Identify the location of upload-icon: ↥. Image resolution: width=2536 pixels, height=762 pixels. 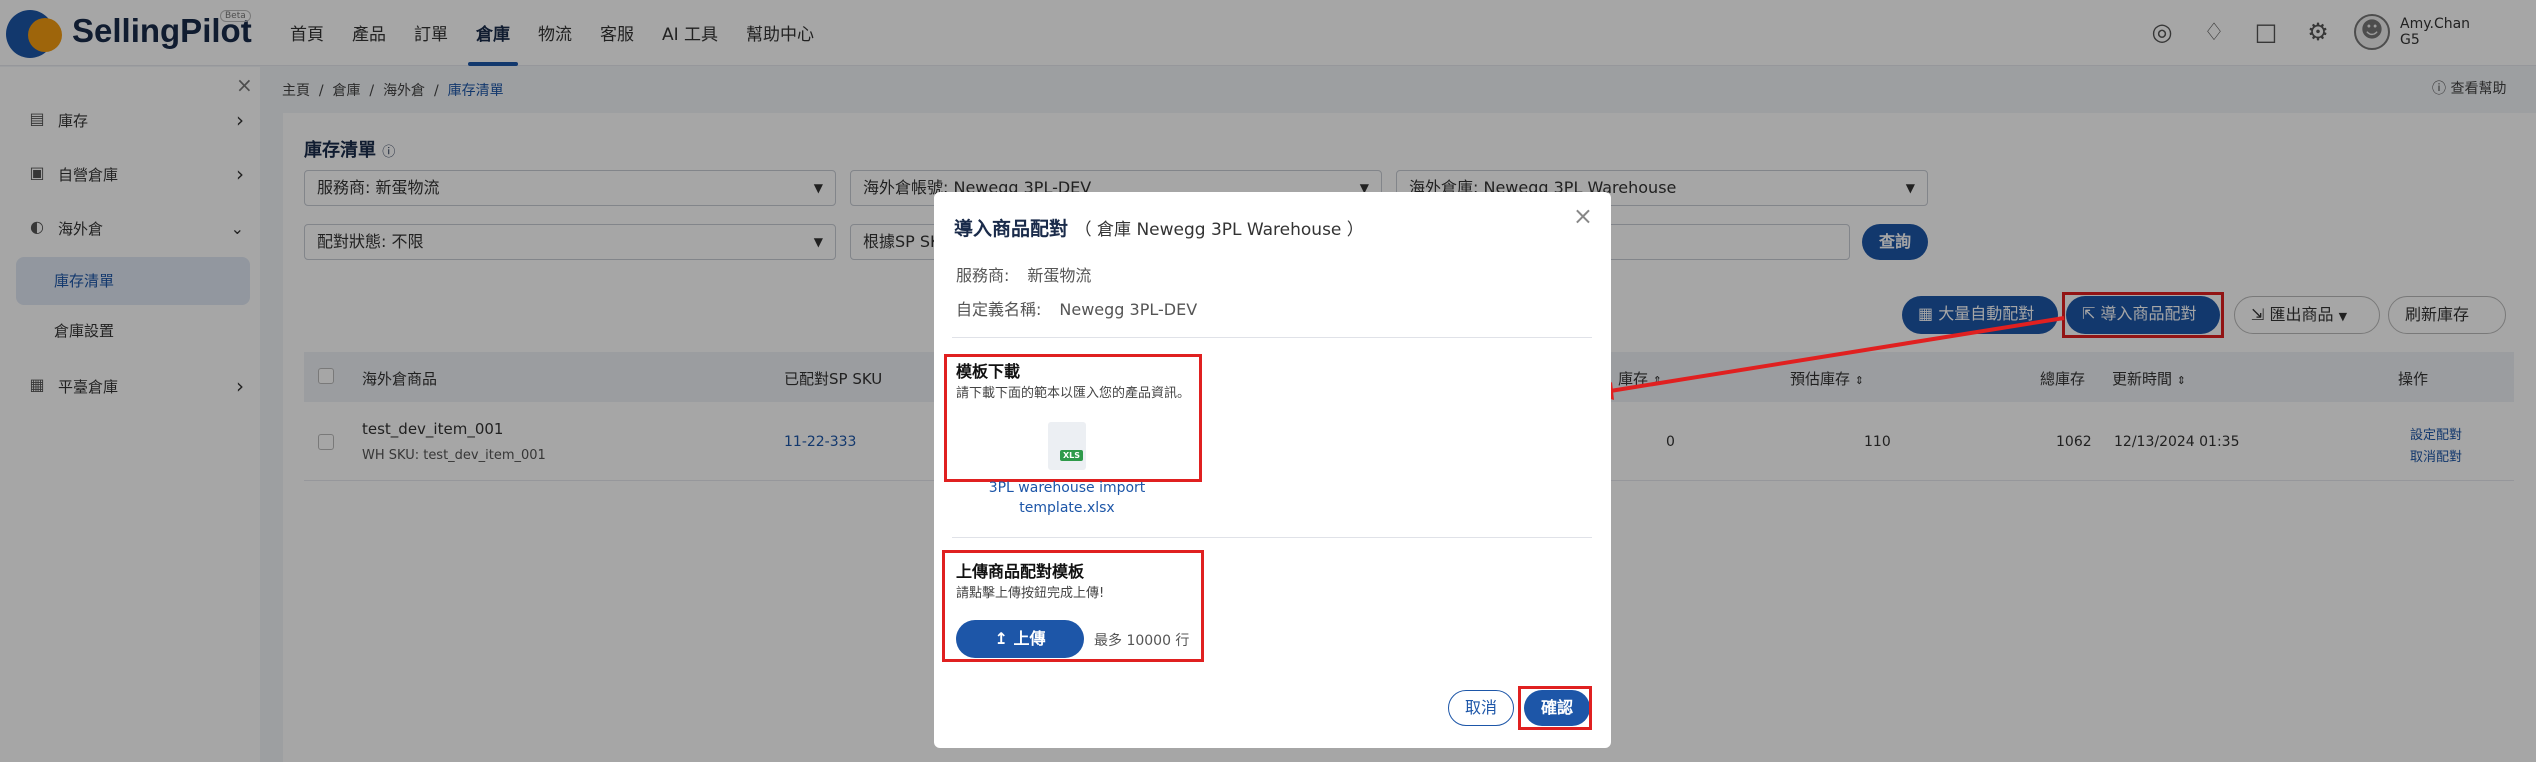
(1001, 638).